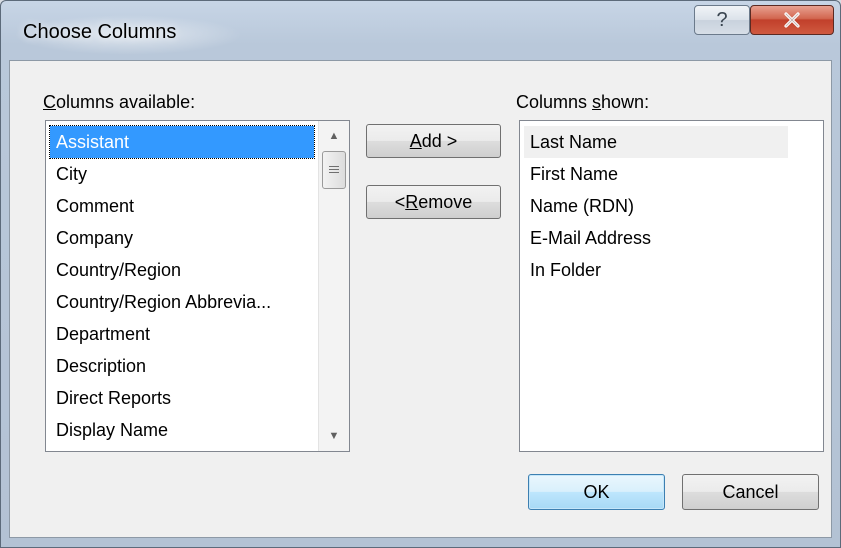 This screenshot has width=841, height=548. Describe the element at coordinates (333, 286) in the screenshot. I see `vertical-scrollbar: ▲ ▼` at that location.